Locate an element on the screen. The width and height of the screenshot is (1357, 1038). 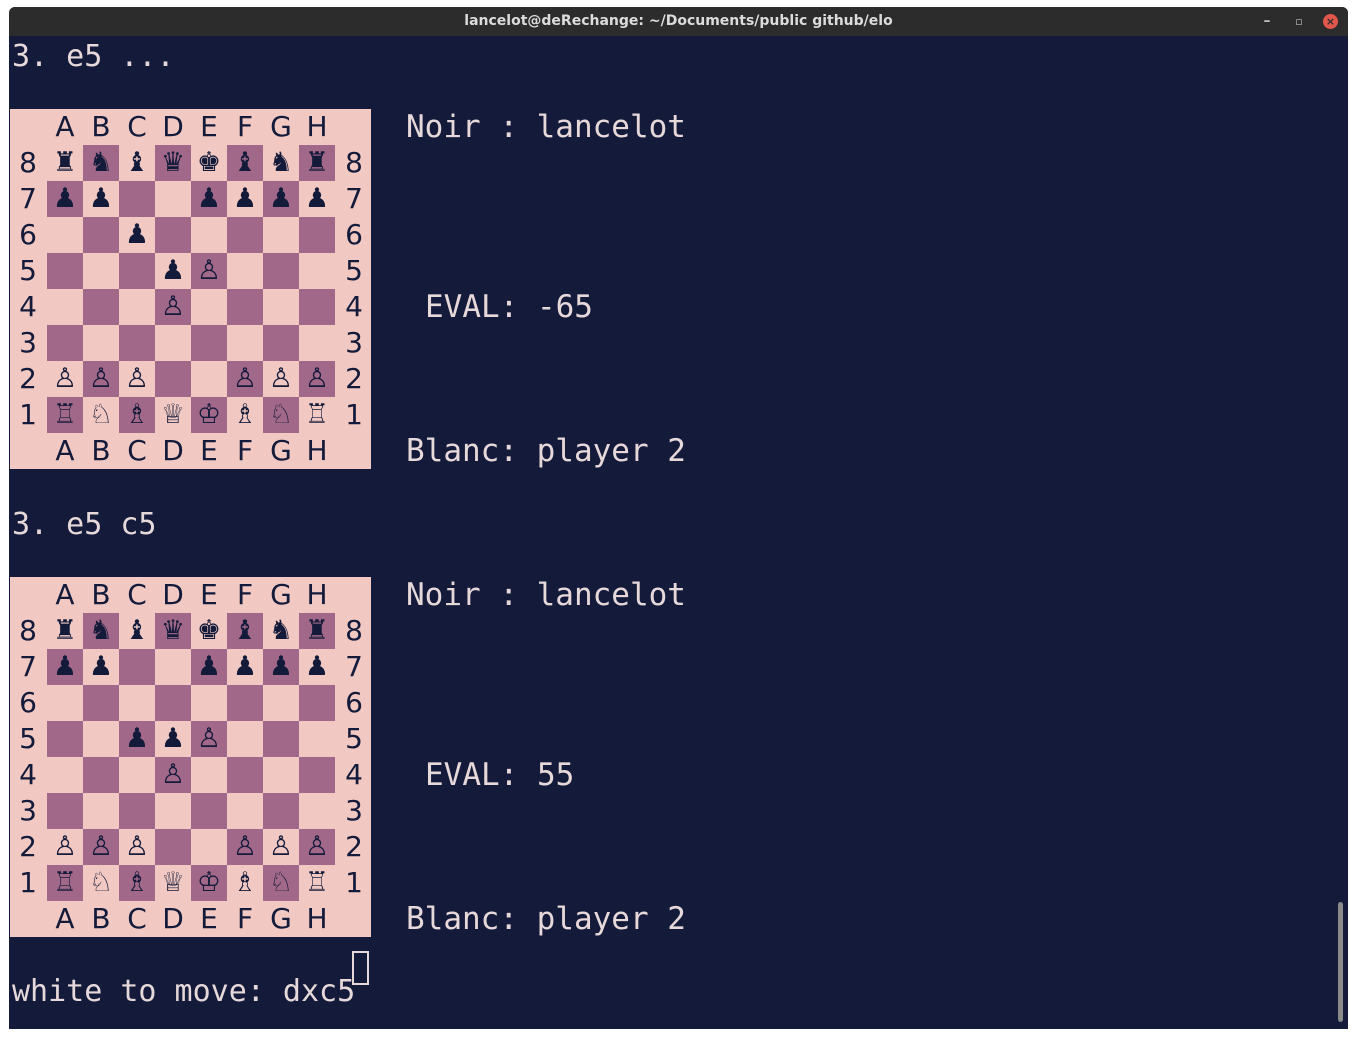
file-label: F is located at coordinates (245, 126).